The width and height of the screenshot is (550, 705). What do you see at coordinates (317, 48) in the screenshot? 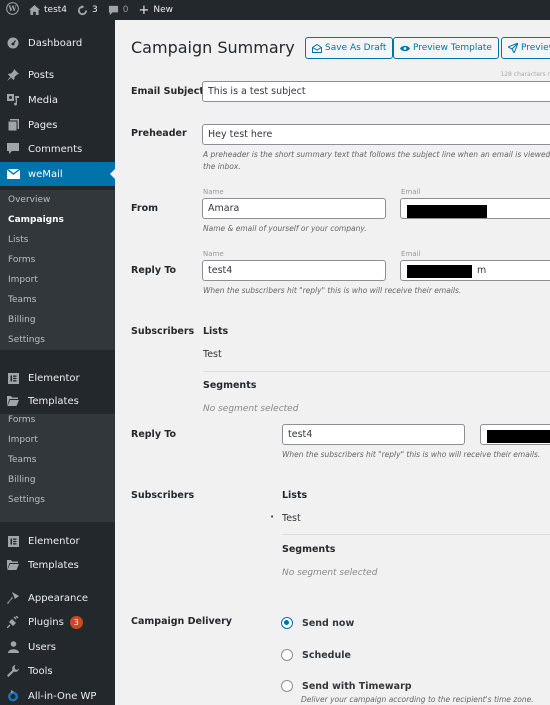
I see `envelope-open-icon` at bounding box center [317, 48].